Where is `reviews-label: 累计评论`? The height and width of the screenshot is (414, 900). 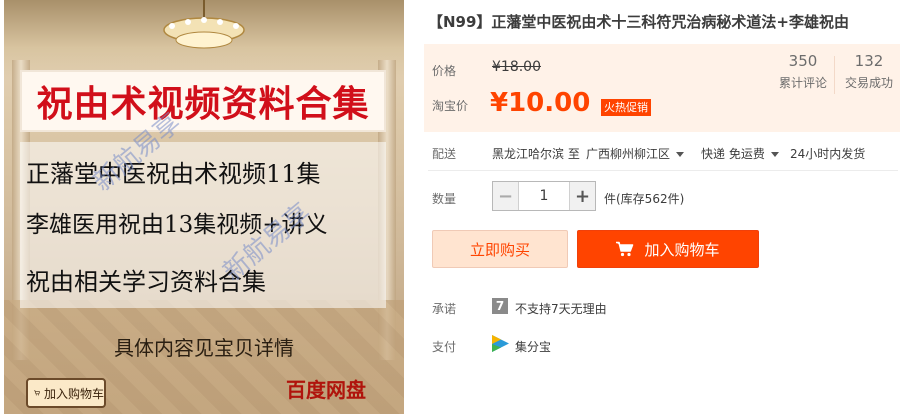 reviews-label: 累计评论 is located at coordinates (802, 83).